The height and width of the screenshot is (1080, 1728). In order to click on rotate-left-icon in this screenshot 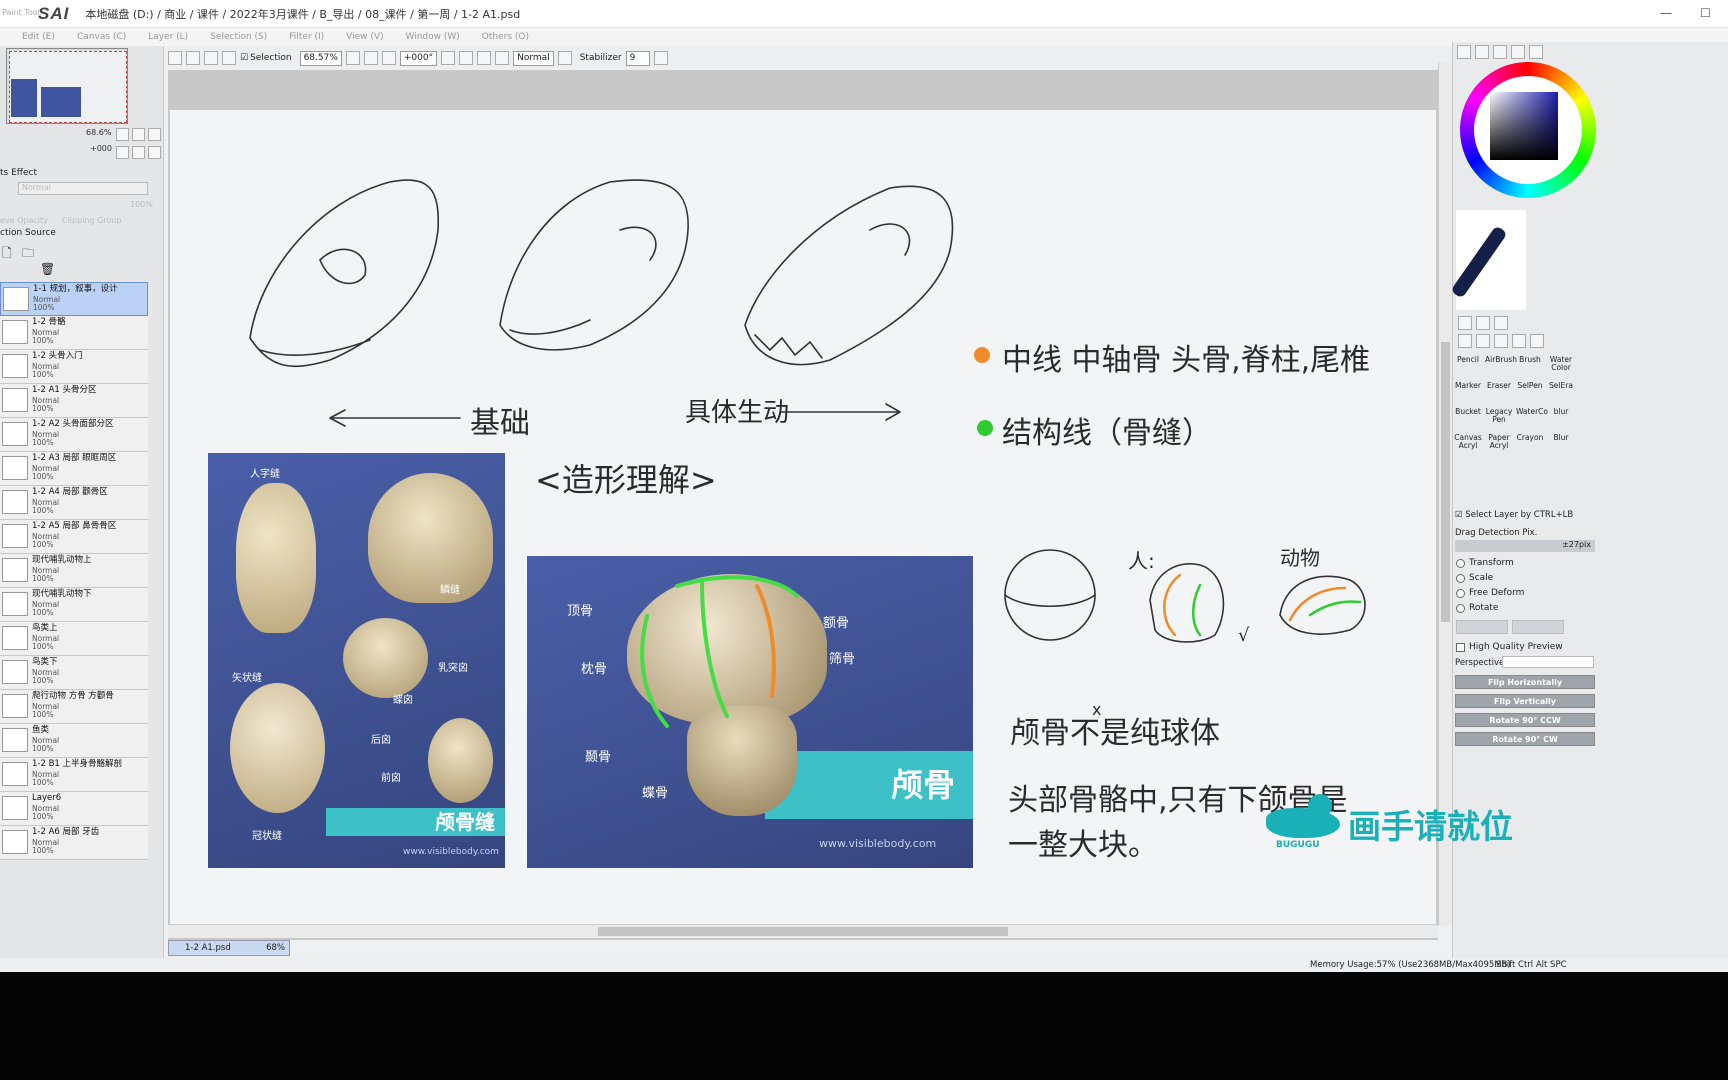, I will do `click(448, 58)`.